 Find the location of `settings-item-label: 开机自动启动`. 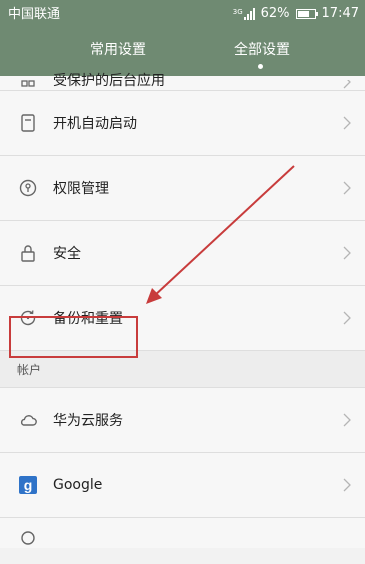

settings-item-label: 开机自动启动 is located at coordinates (95, 124).